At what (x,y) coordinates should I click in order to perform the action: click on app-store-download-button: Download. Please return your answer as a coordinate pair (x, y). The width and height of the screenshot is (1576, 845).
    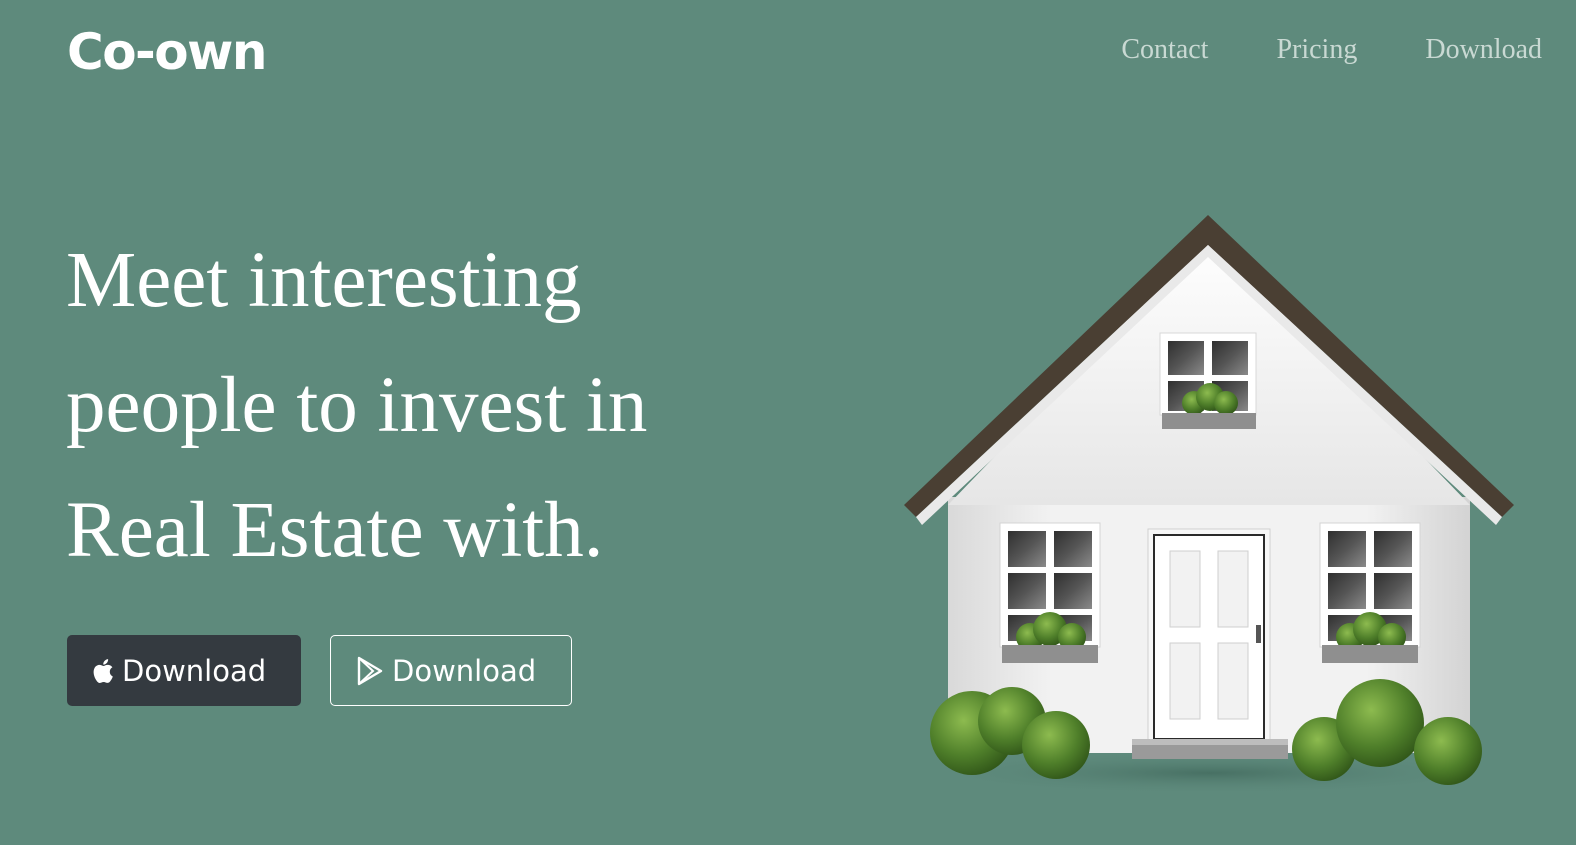
    Looking at the image, I should click on (184, 670).